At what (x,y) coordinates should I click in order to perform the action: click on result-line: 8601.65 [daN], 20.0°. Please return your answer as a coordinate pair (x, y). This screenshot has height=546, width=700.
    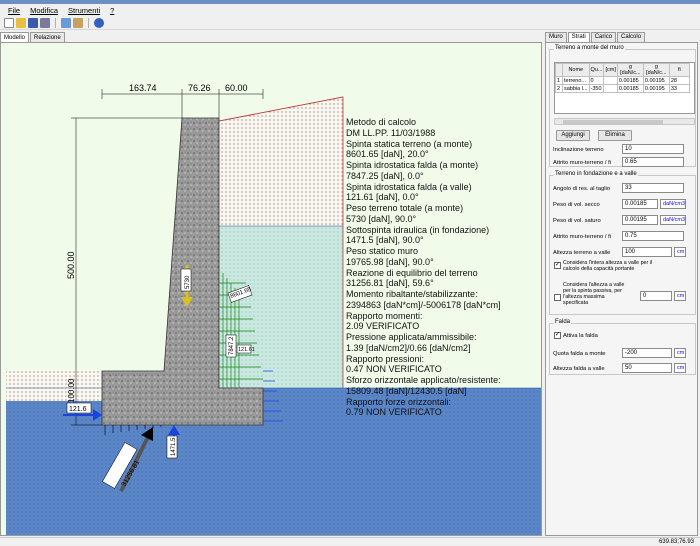
    Looking at the image, I should click on (387, 154).